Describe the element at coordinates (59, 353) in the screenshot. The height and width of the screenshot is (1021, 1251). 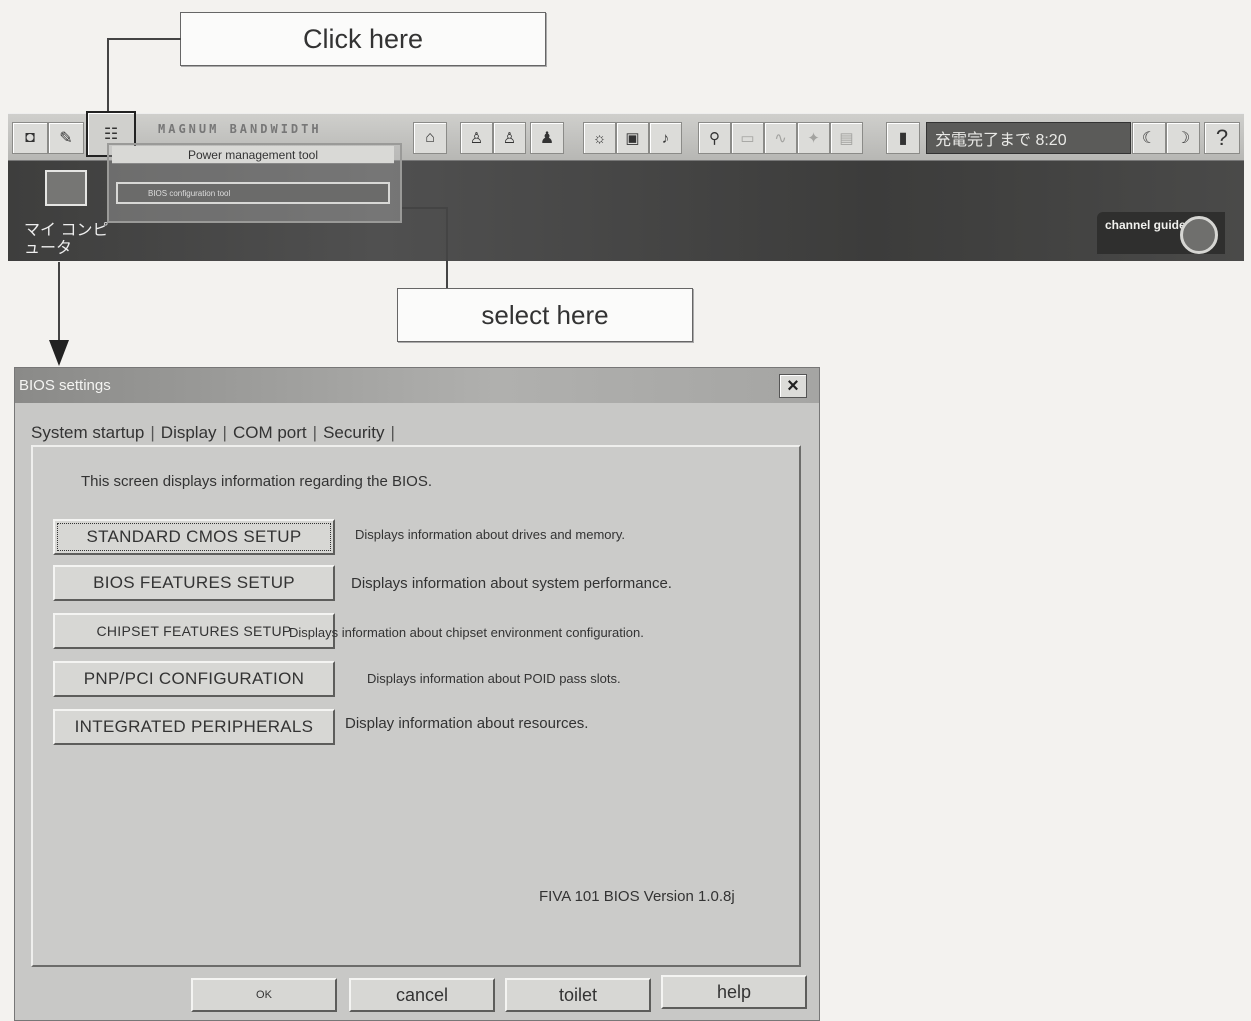
I see `arrow-down-icon` at that location.